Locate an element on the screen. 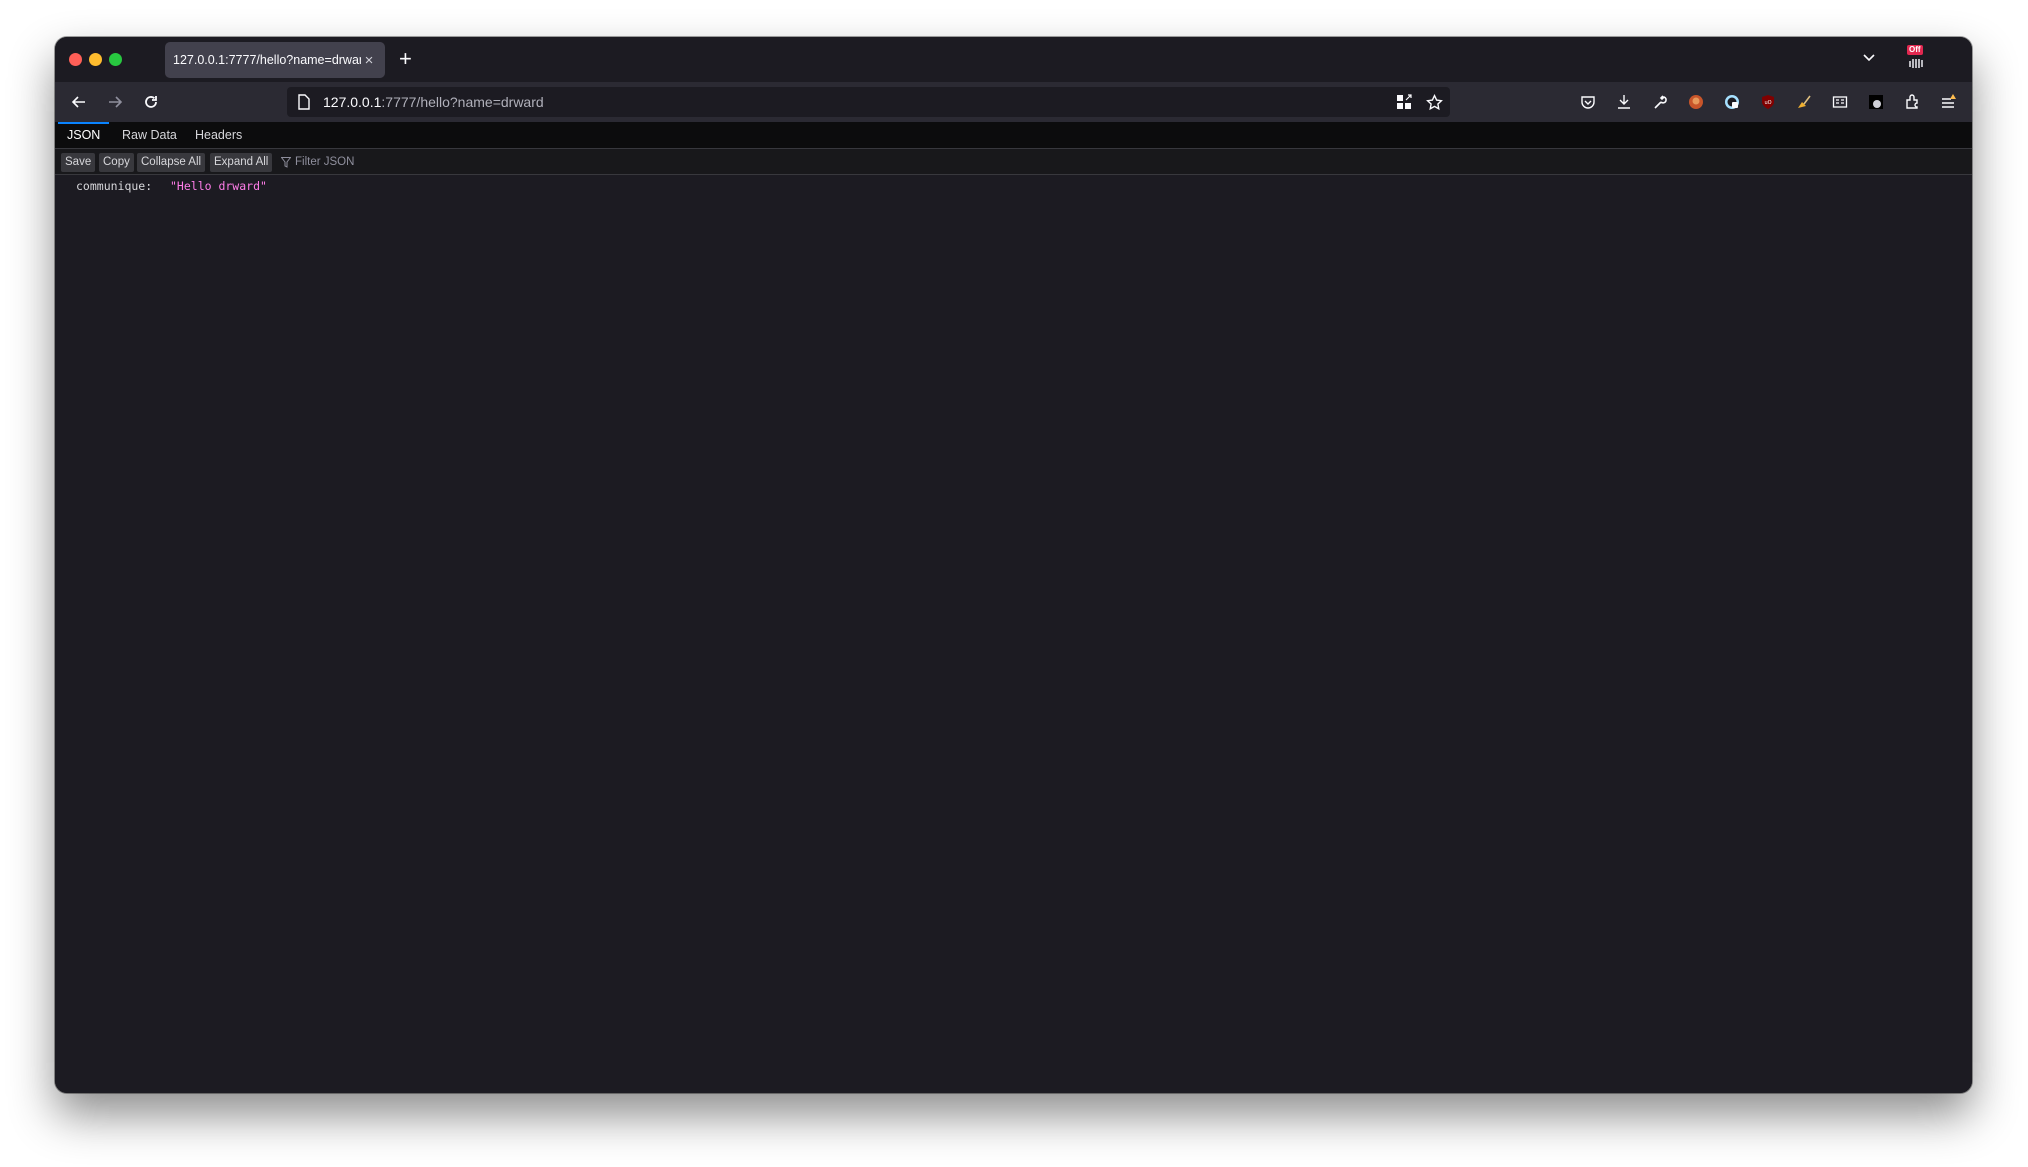 The image size is (2028, 1167). url-text: 127.0.0.1:7777/hello?name=drward is located at coordinates (433, 102).